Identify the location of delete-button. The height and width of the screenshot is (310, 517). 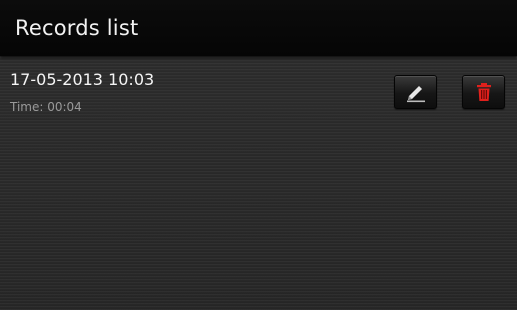
(483, 92).